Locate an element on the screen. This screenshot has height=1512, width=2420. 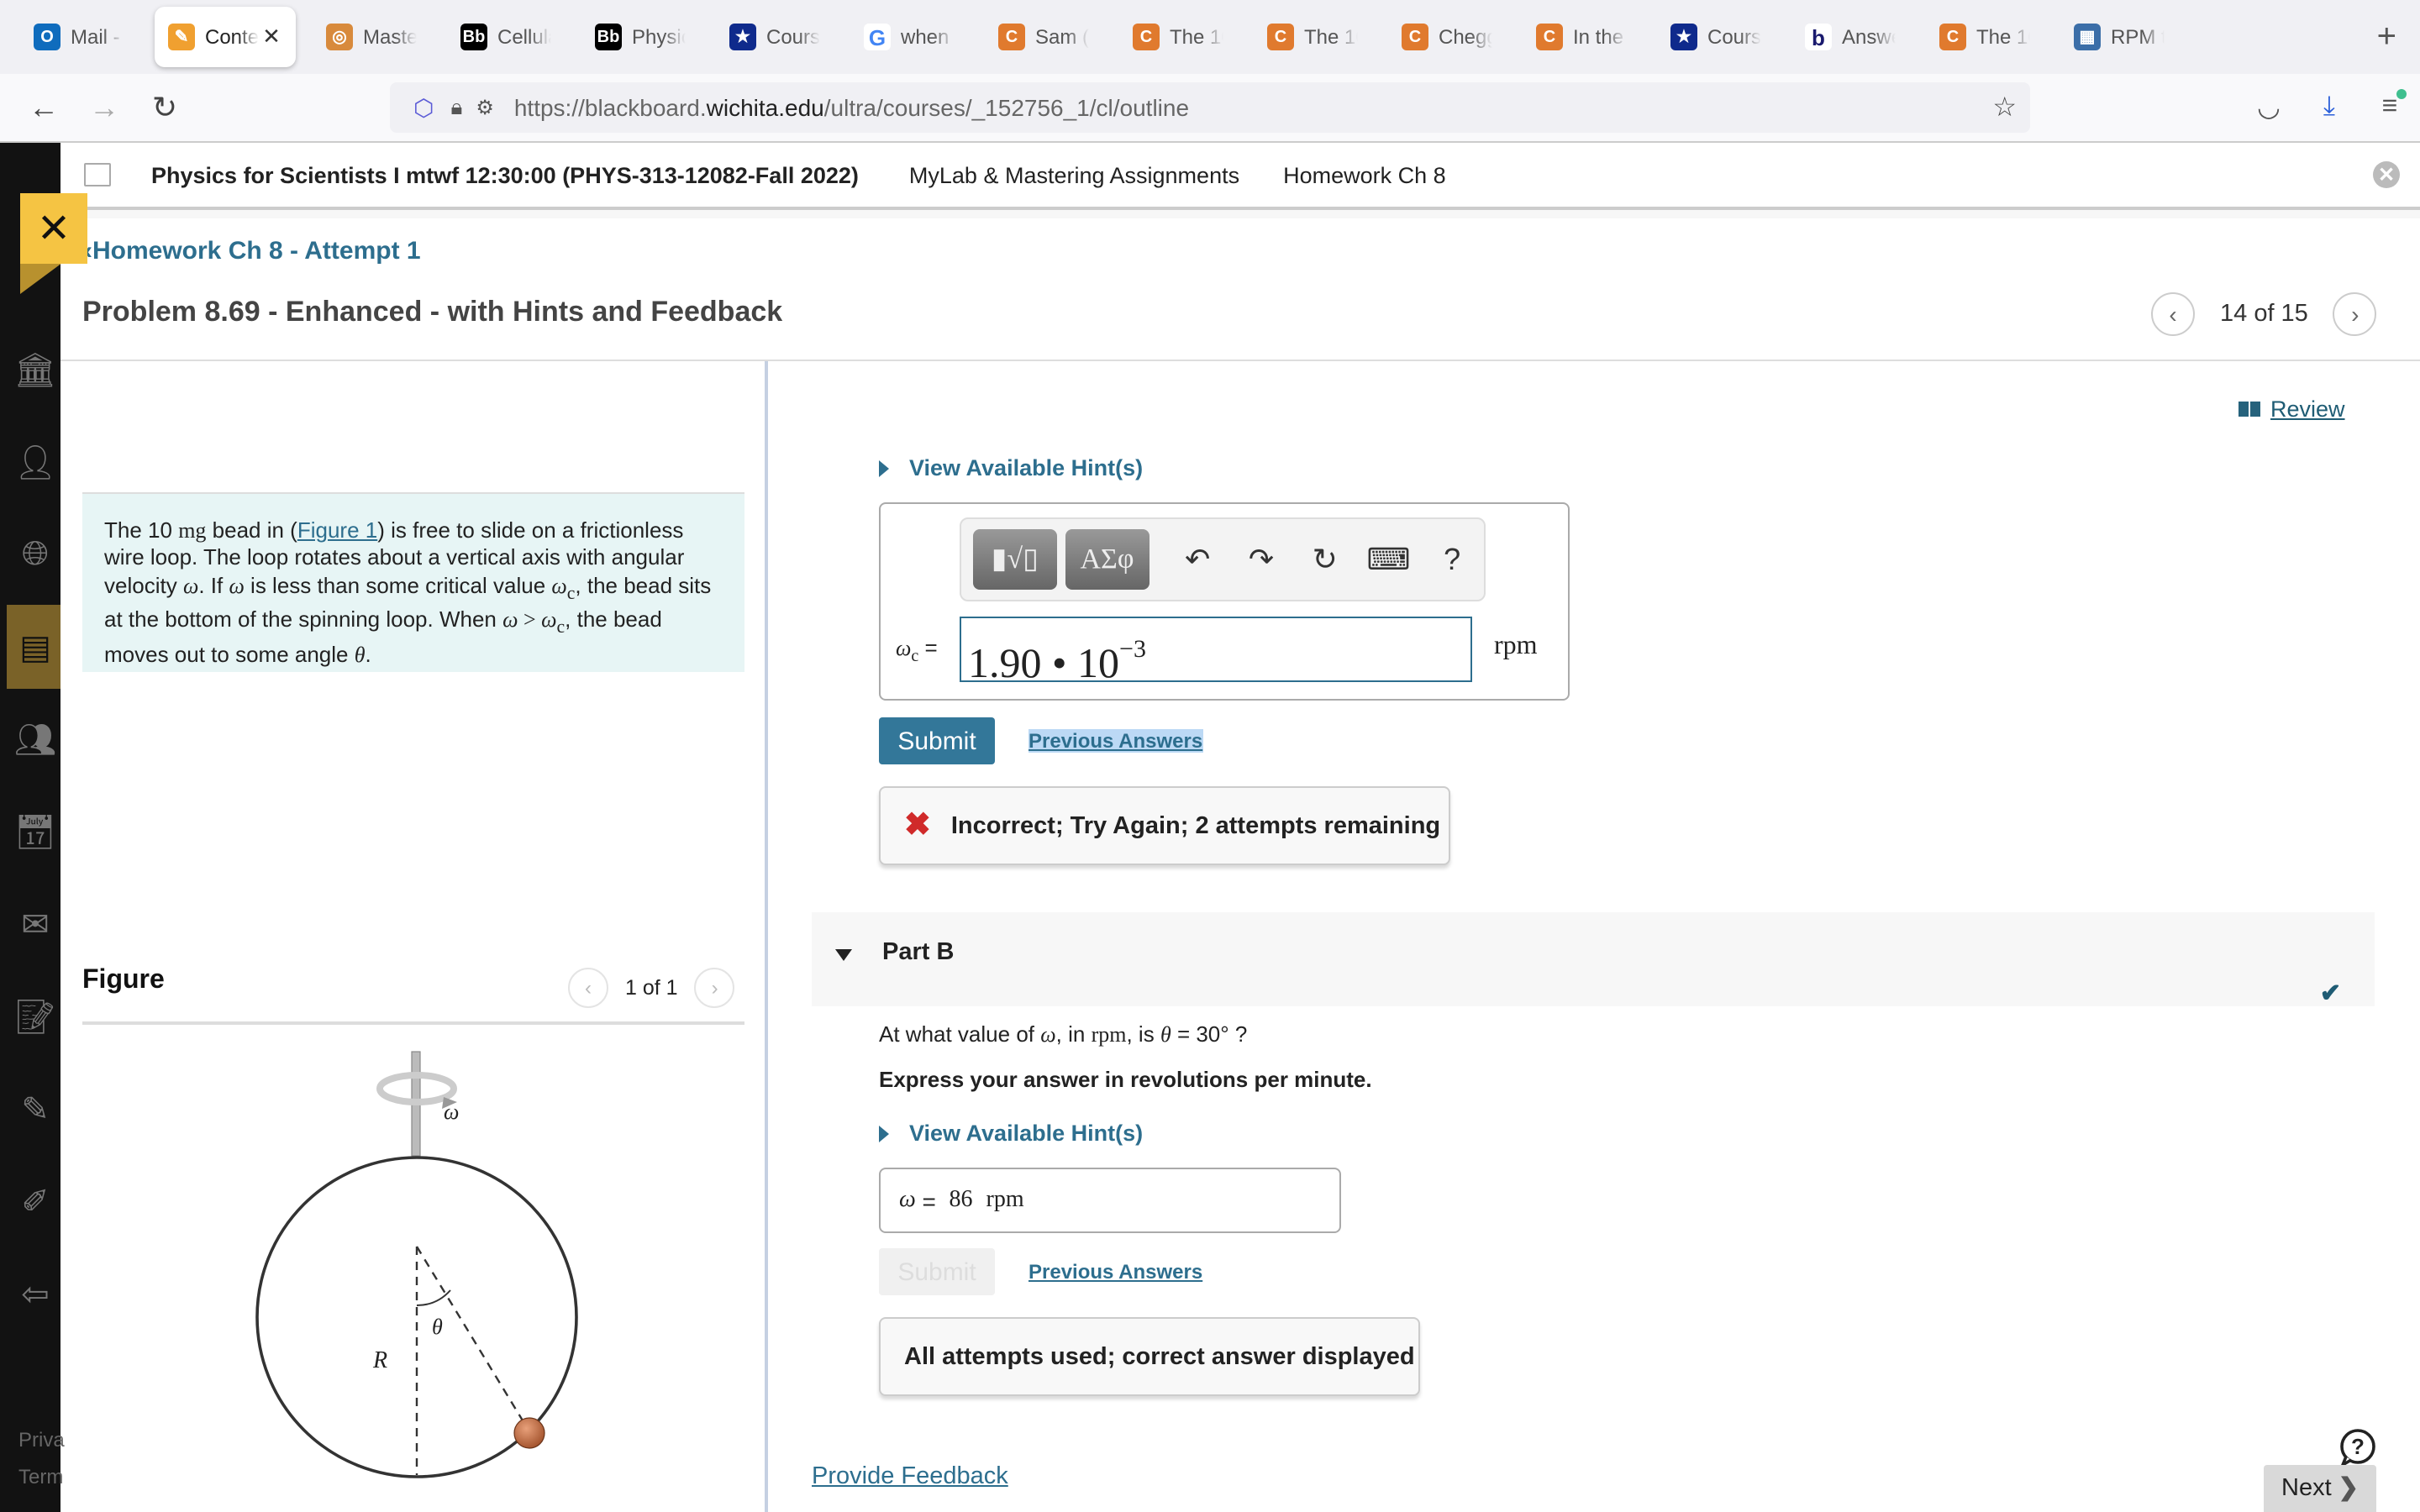
next-problem-button: › is located at coordinates (2355, 314).